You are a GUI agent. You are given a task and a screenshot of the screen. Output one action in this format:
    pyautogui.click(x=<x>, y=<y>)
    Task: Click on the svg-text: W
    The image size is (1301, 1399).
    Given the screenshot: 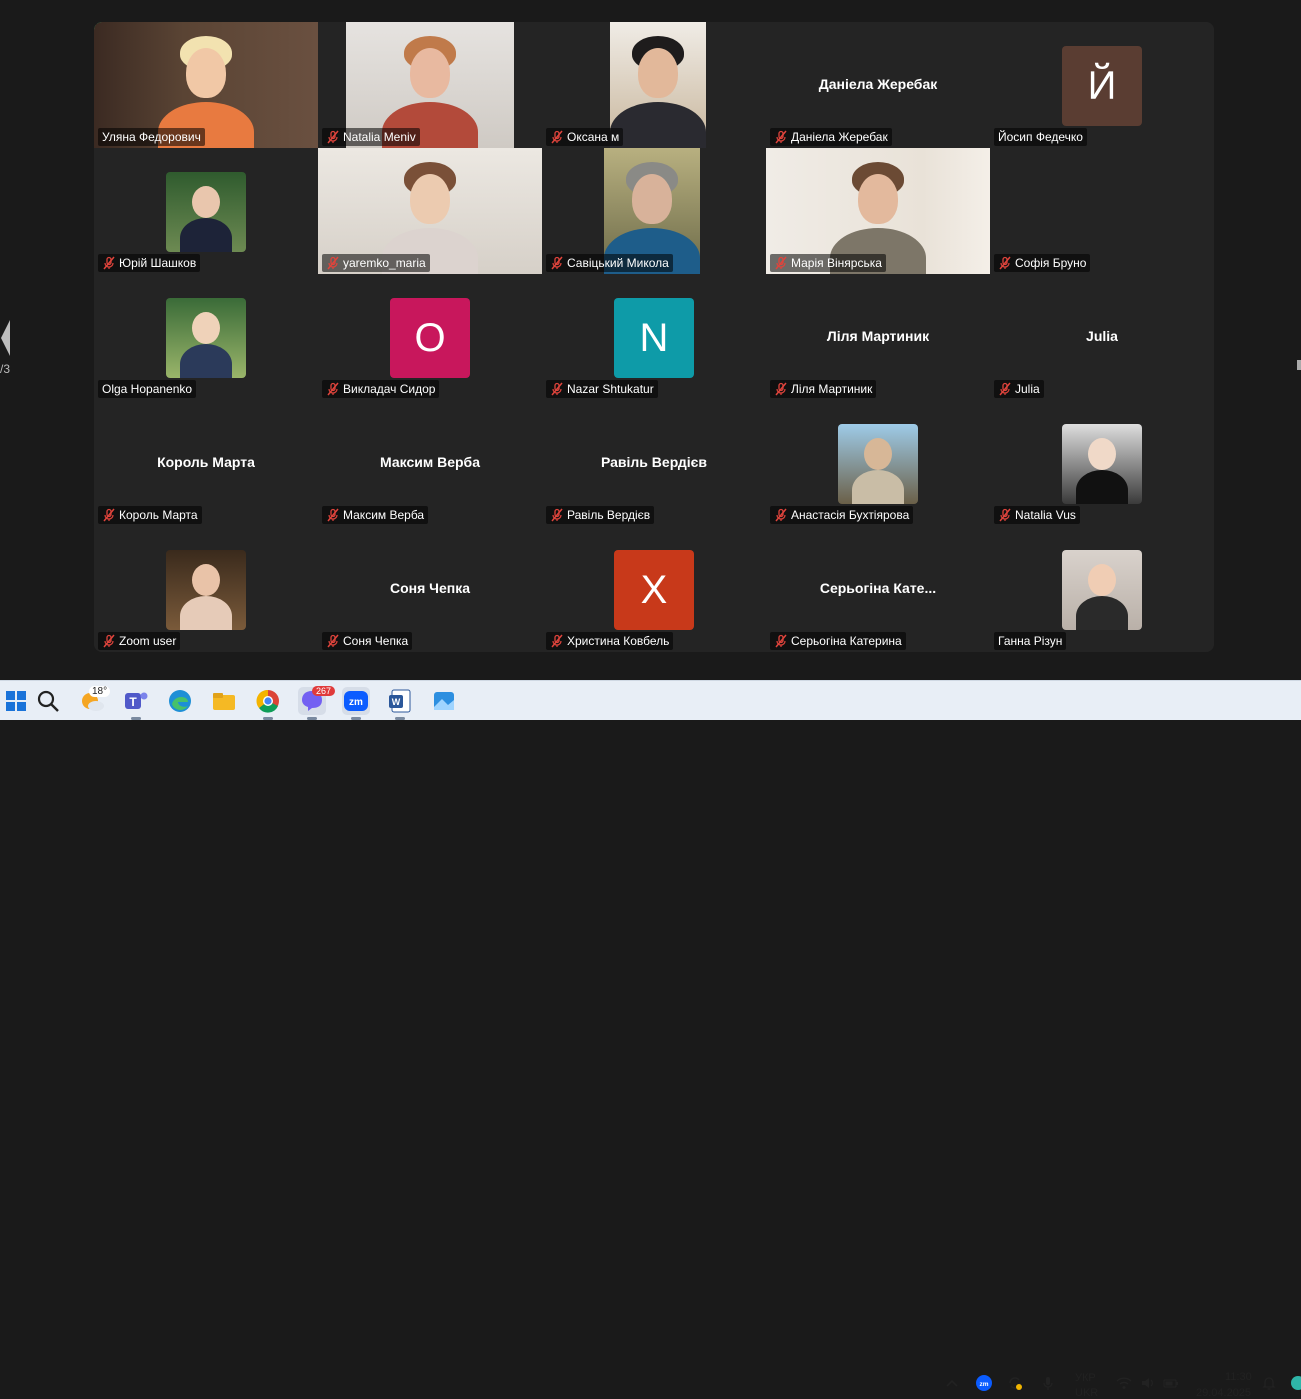 What is the action you would take?
    pyautogui.click(x=396, y=702)
    